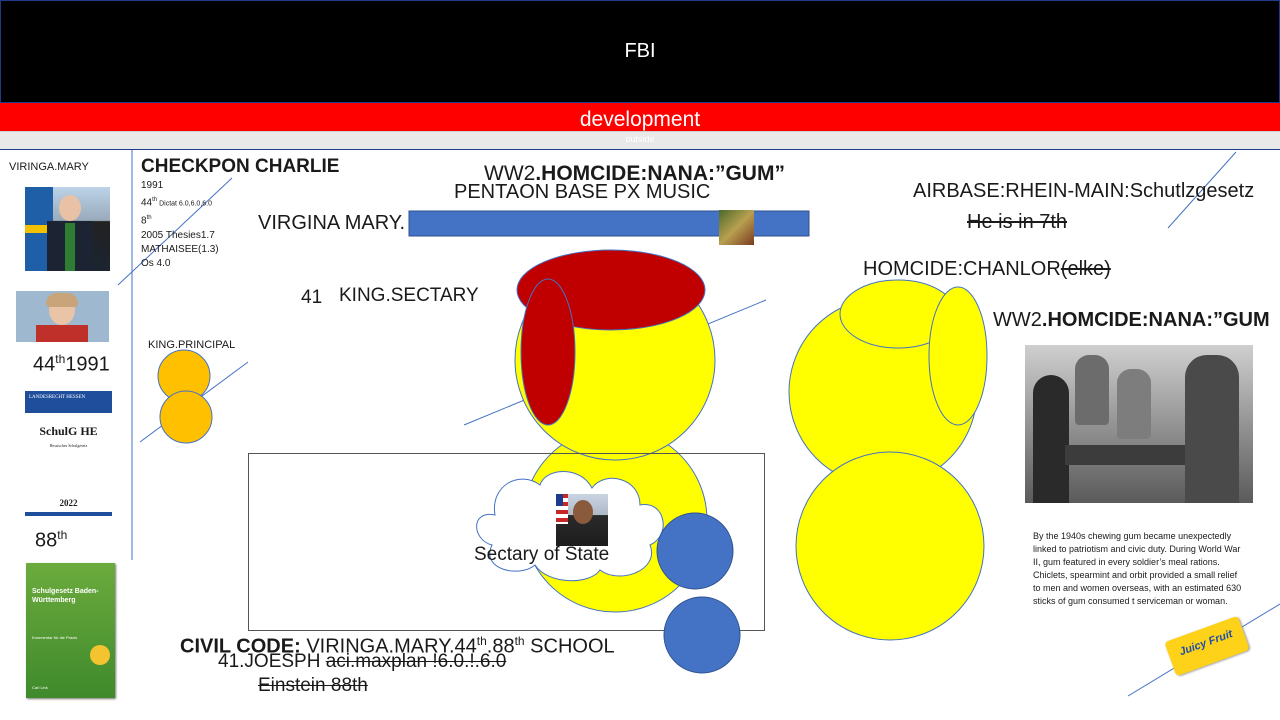 Image resolution: width=1280 pixels, height=720 pixels. Describe the element at coordinates (272, 661) in the screenshot. I see `joesph-text: 41.JOESPH` at that location.